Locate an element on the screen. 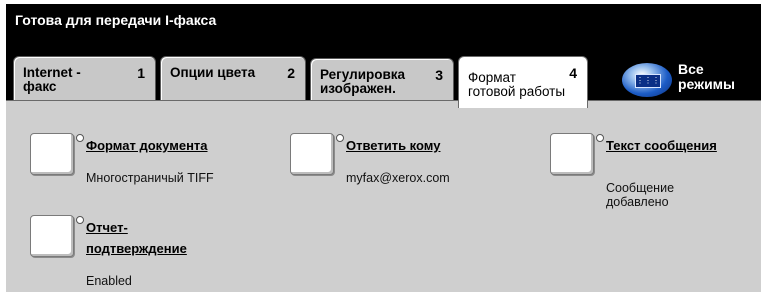 The width and height of the screenshot is (761, 292). tab-job-output-format: Формат готовой работы 4 is located at coordinates (523, 82).